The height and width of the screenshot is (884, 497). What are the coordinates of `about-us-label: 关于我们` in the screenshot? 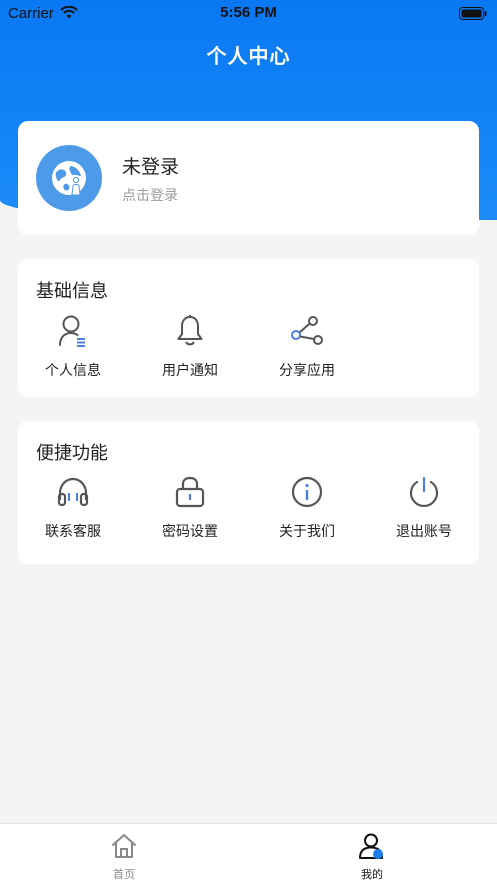 It's located at (307, 532).